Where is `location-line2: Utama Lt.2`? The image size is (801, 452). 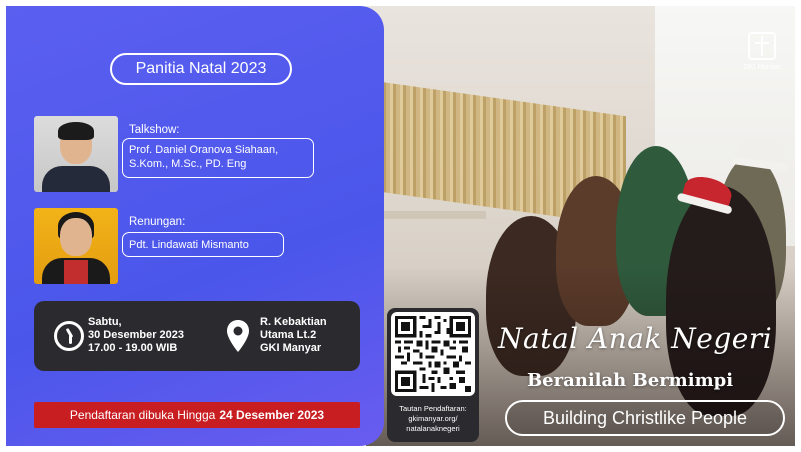
location-line2: Utama Lt.2 is located at coordinates (288, 335).